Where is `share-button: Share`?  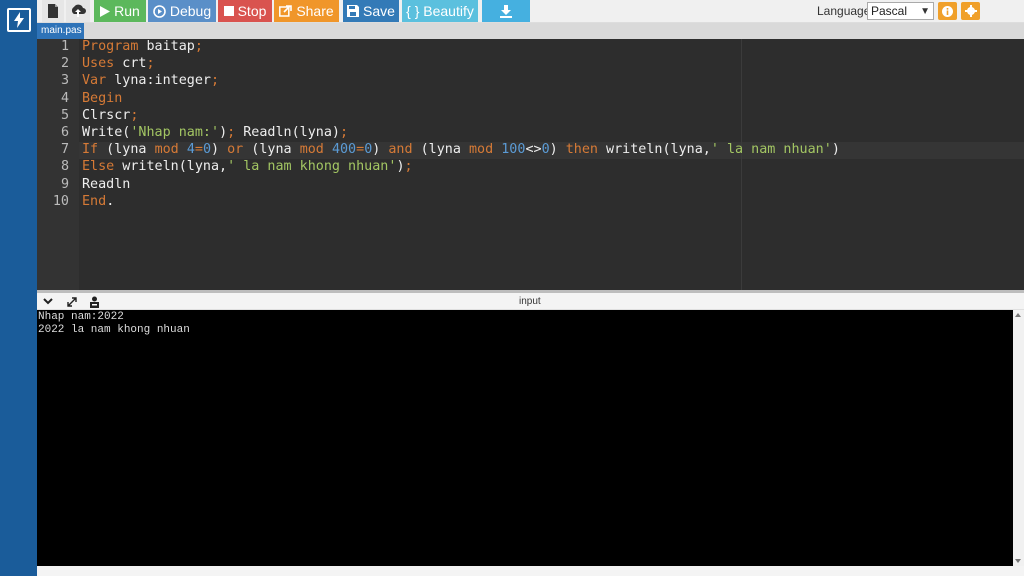 share-button: Share is located at coordinates (306, 11).